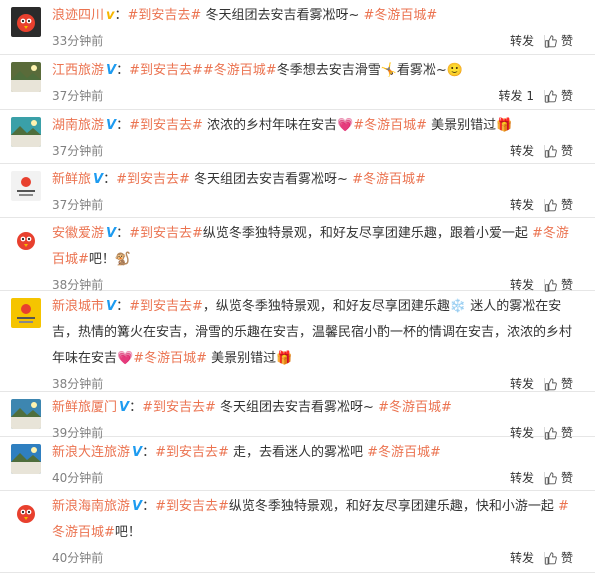  Describe the element at coordinates (110, 259) in the screenshot. I see `comment-text: 吧！🐒` at that location.